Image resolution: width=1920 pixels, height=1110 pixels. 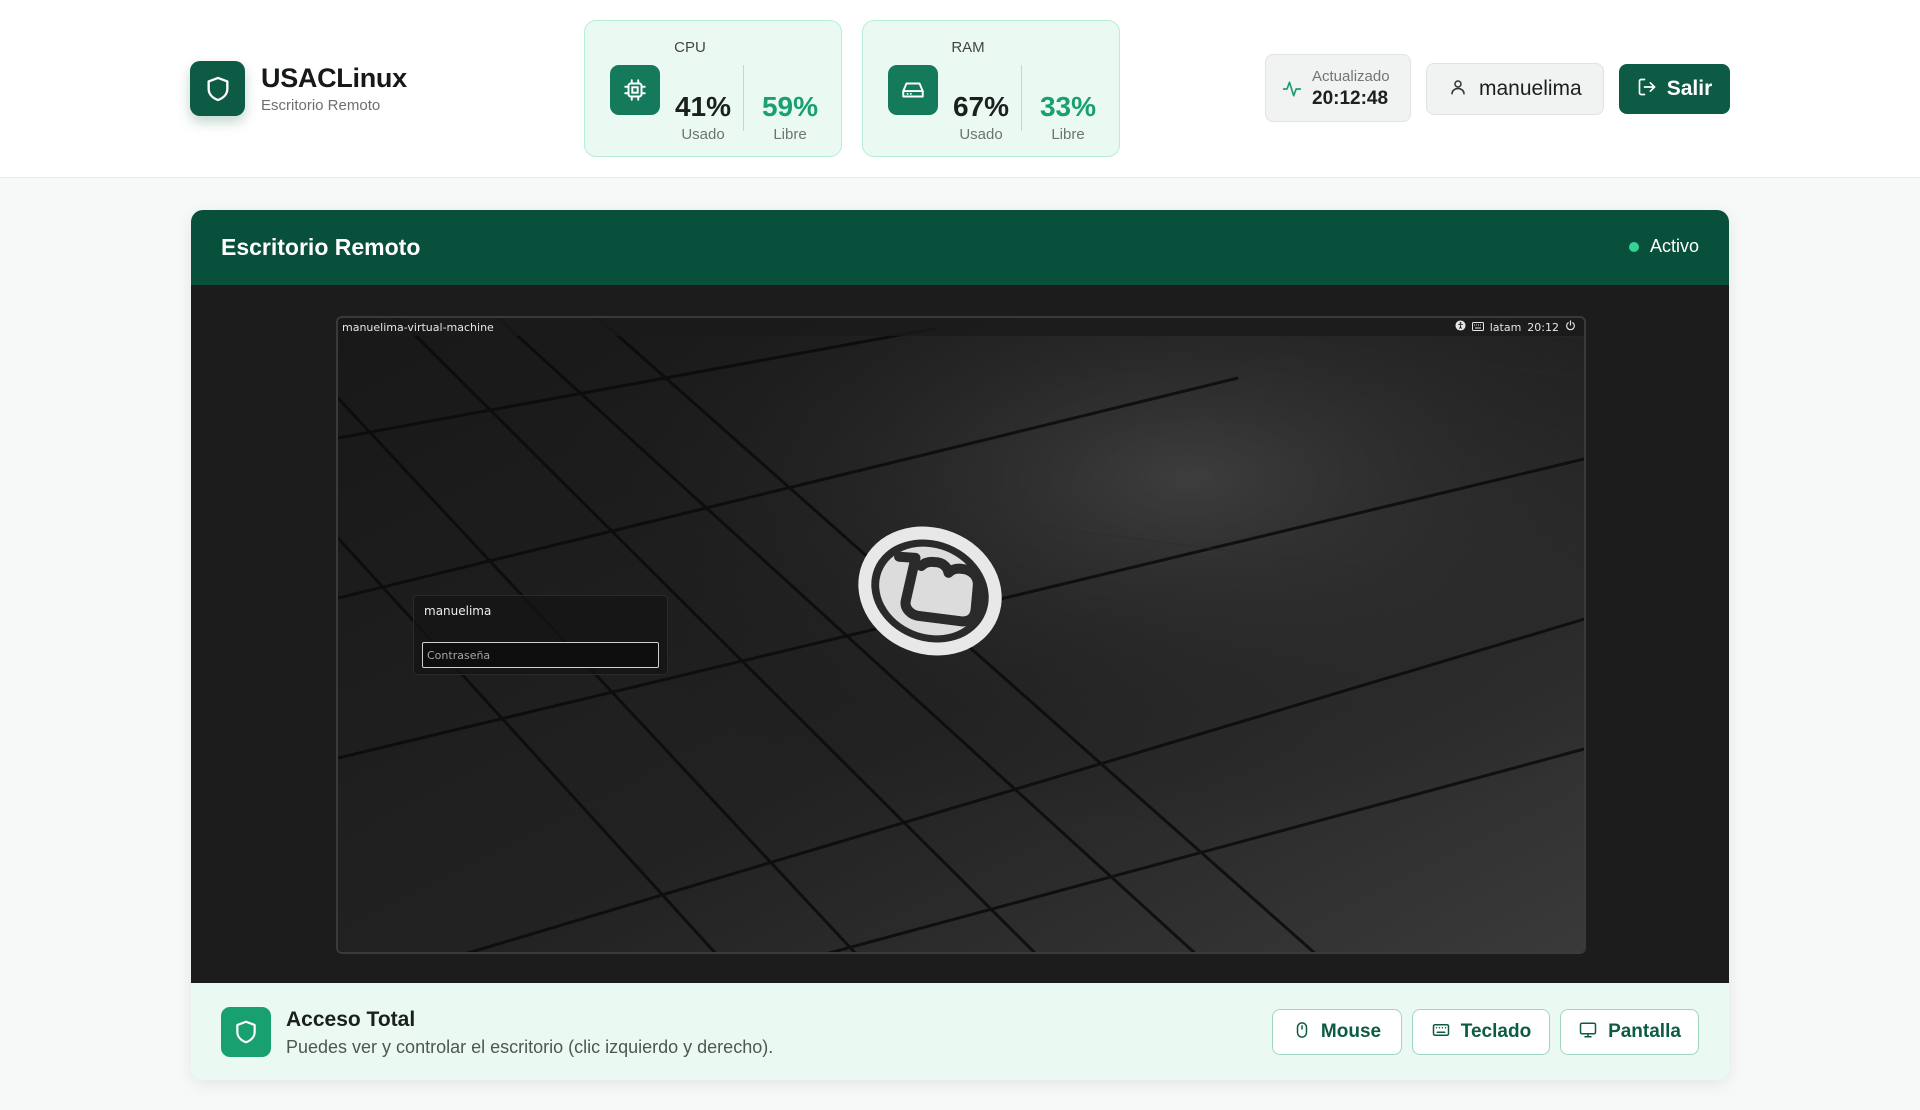 I want to click on keyboard-layout: latam, so click(x=1506, y=327).